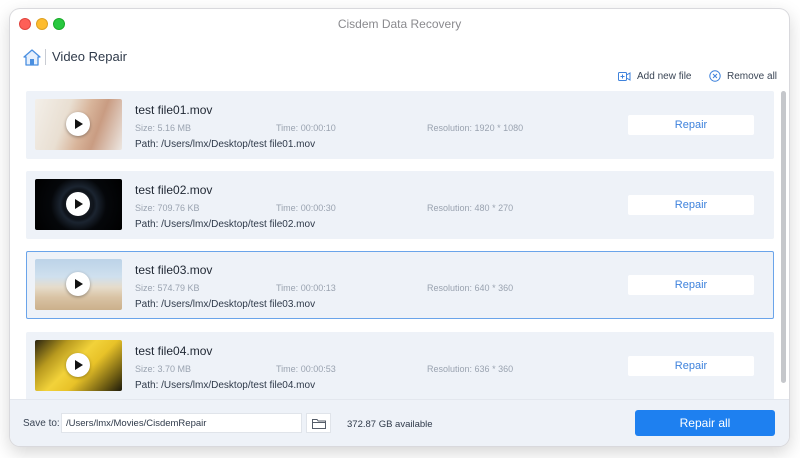 The height and width of the screenshot is (458, 800). What do you see at coordinates (475, 128) in the screenshot?
I see `file-resolution: Resolution: 1920 * 1080` at bounding box center [475, 128].